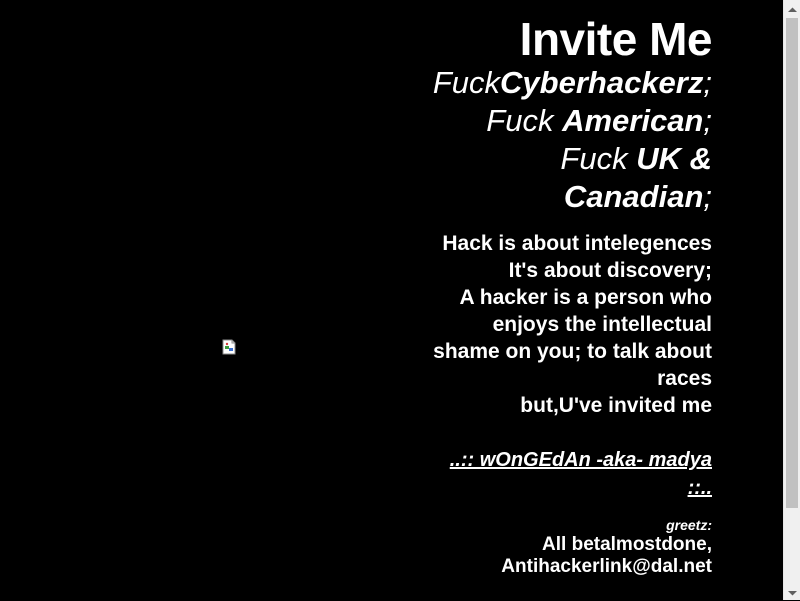 The height and width of the screenshot is (601, 800). Describe the element at coordinates (699, 488) in the screenshot. I see `author-suffix: ::..` at that location.